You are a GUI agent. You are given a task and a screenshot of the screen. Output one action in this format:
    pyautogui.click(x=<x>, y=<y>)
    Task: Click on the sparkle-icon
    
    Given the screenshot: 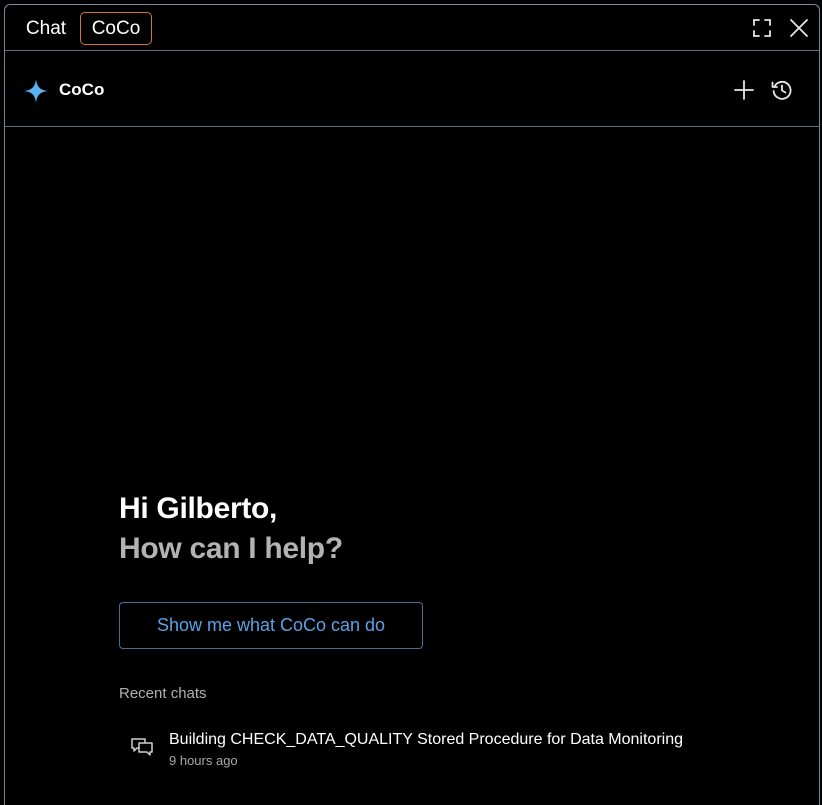 What is the action you would take?
    pyautogui.click(x=36, y=91)
    